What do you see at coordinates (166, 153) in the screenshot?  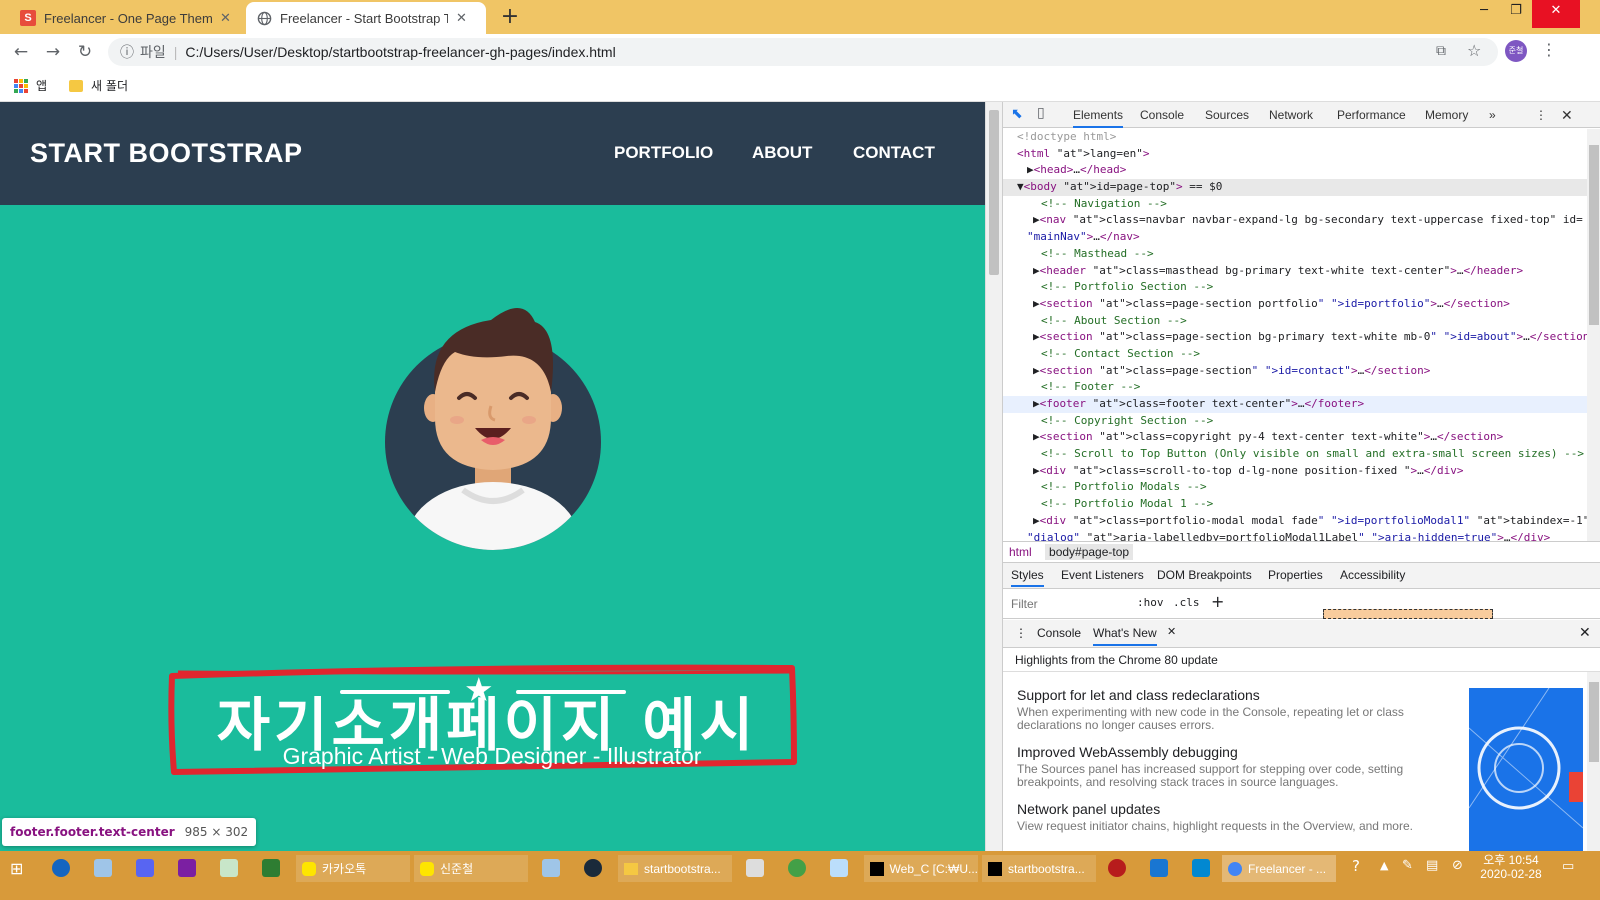 I see `navbar-brand: START BOOTSTRAP` at bounding box center [166, 153].